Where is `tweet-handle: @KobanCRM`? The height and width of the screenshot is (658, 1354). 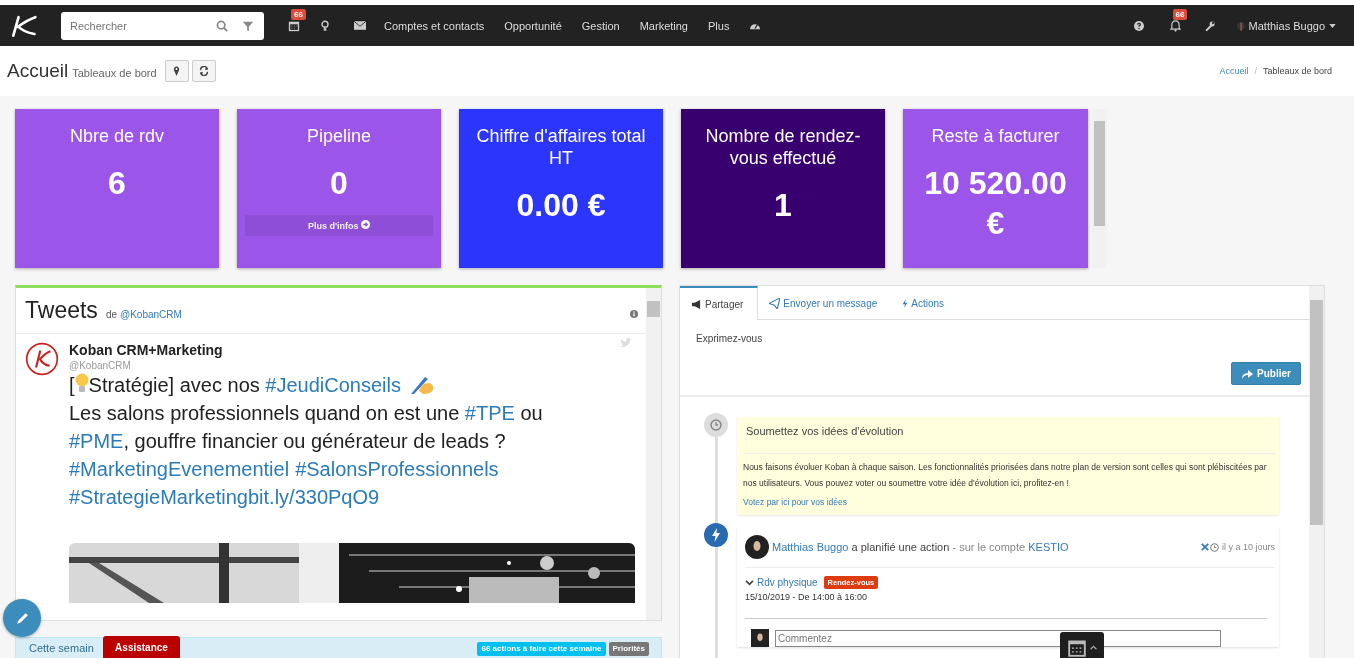 tweet-handle: @KobanCRM is located at coordinates (100, 365).